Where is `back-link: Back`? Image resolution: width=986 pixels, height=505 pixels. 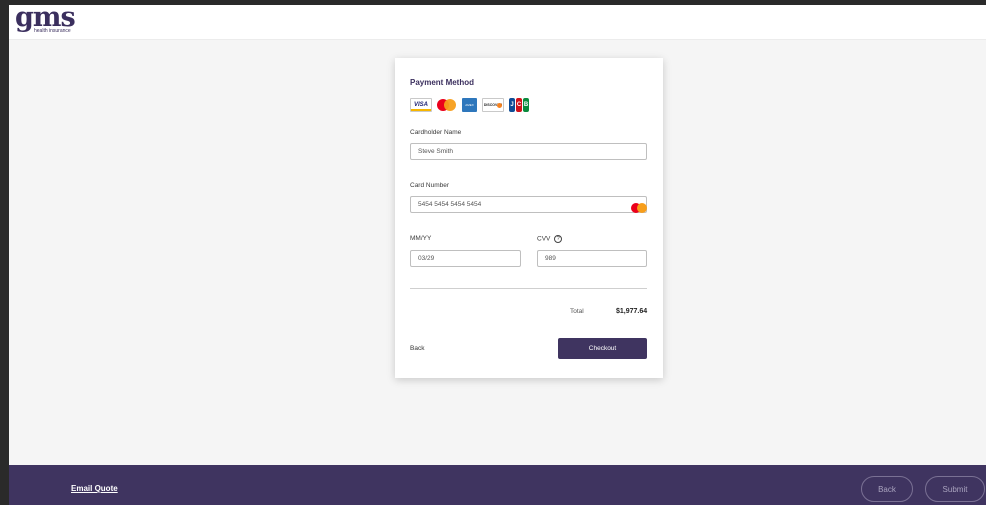 back-link: Back is located at coordinates (417, 348).